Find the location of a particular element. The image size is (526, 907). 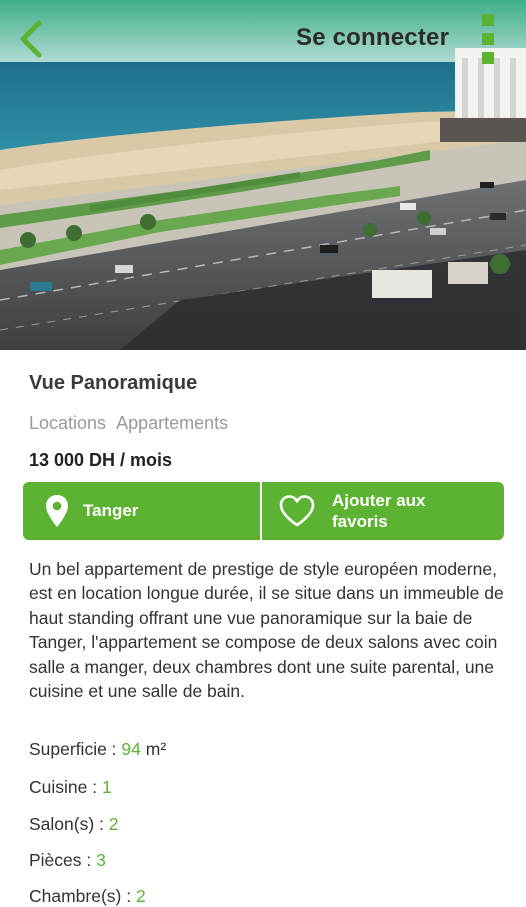

overflow-menu-button is located at coordinates (488, 39).